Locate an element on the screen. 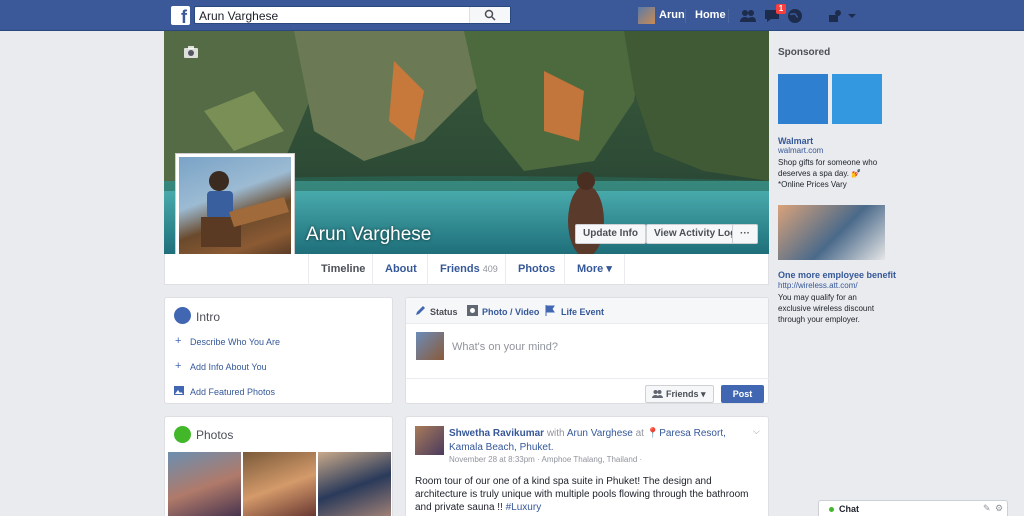 This screenshot has width=1024, height=516. at-text: at is located at coordinates (639, 433).